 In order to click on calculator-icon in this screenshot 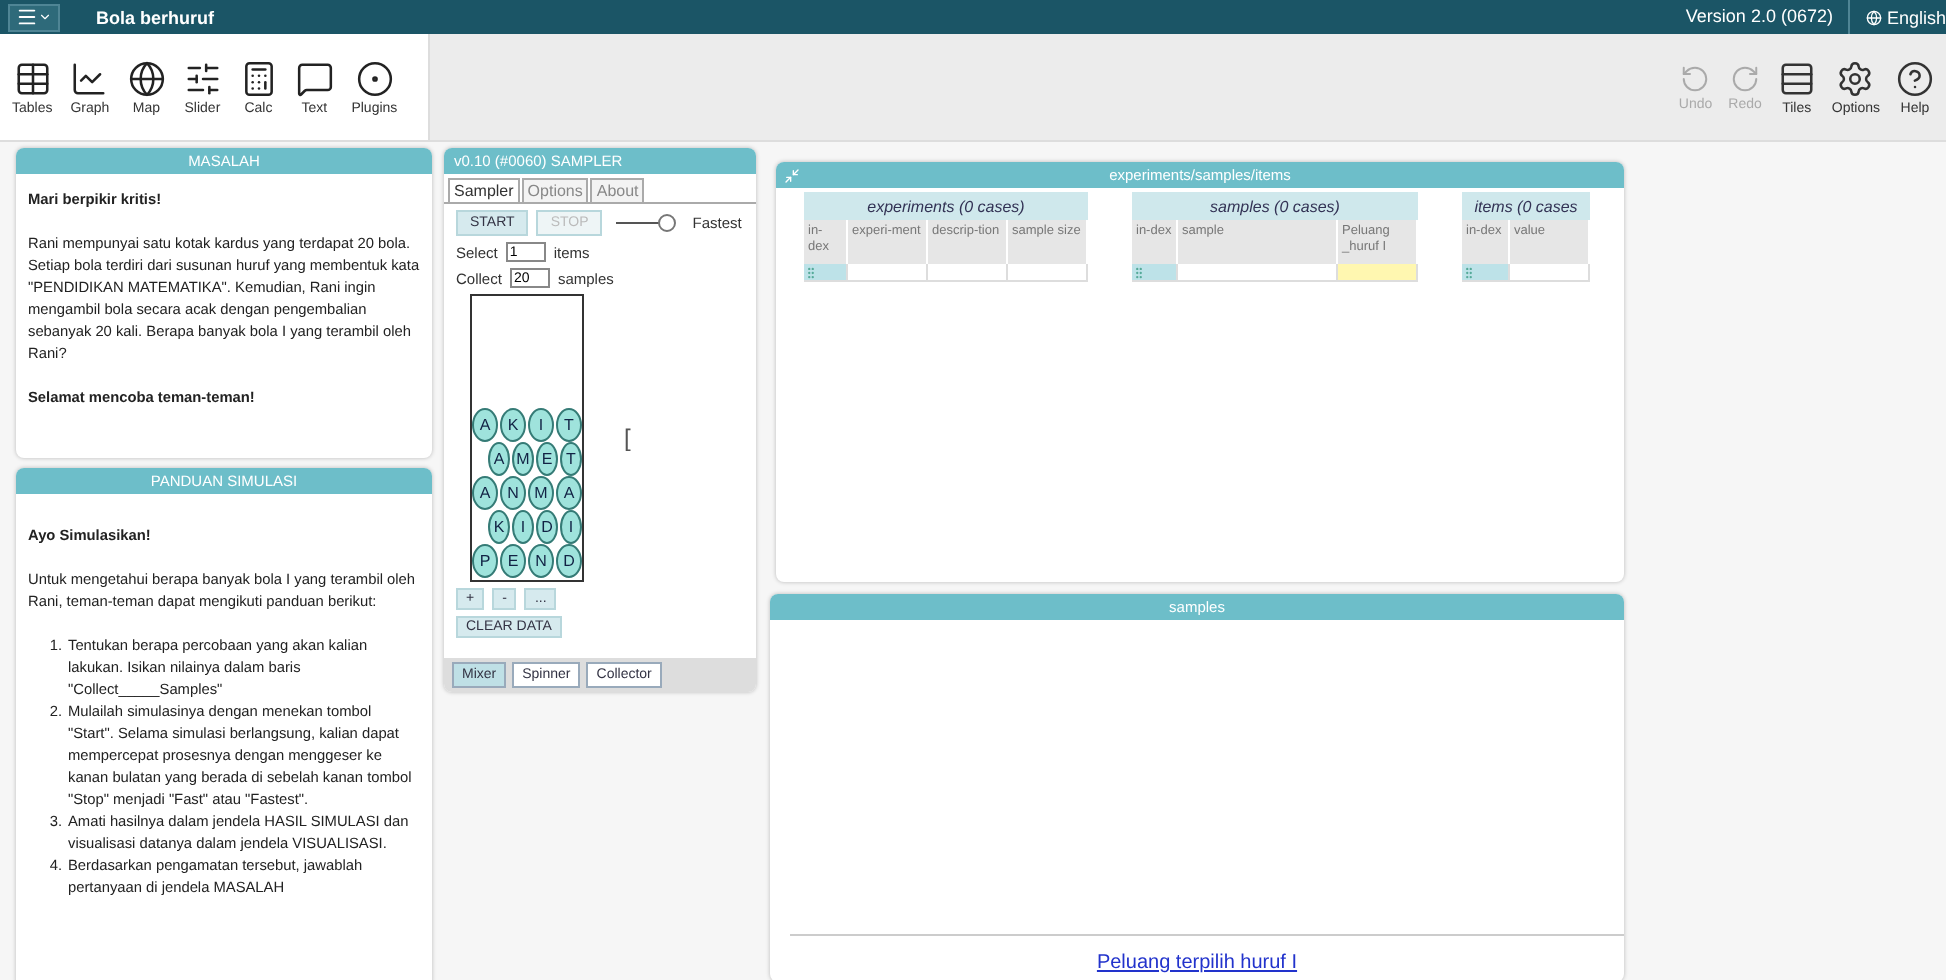, I will do `click(258, 78)`.